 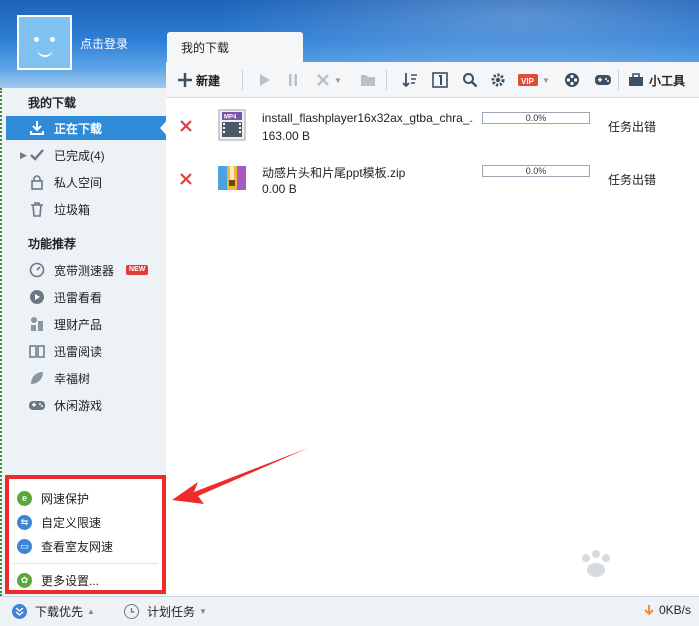 I want to click on single-task-button, so click(x=440, y=80).